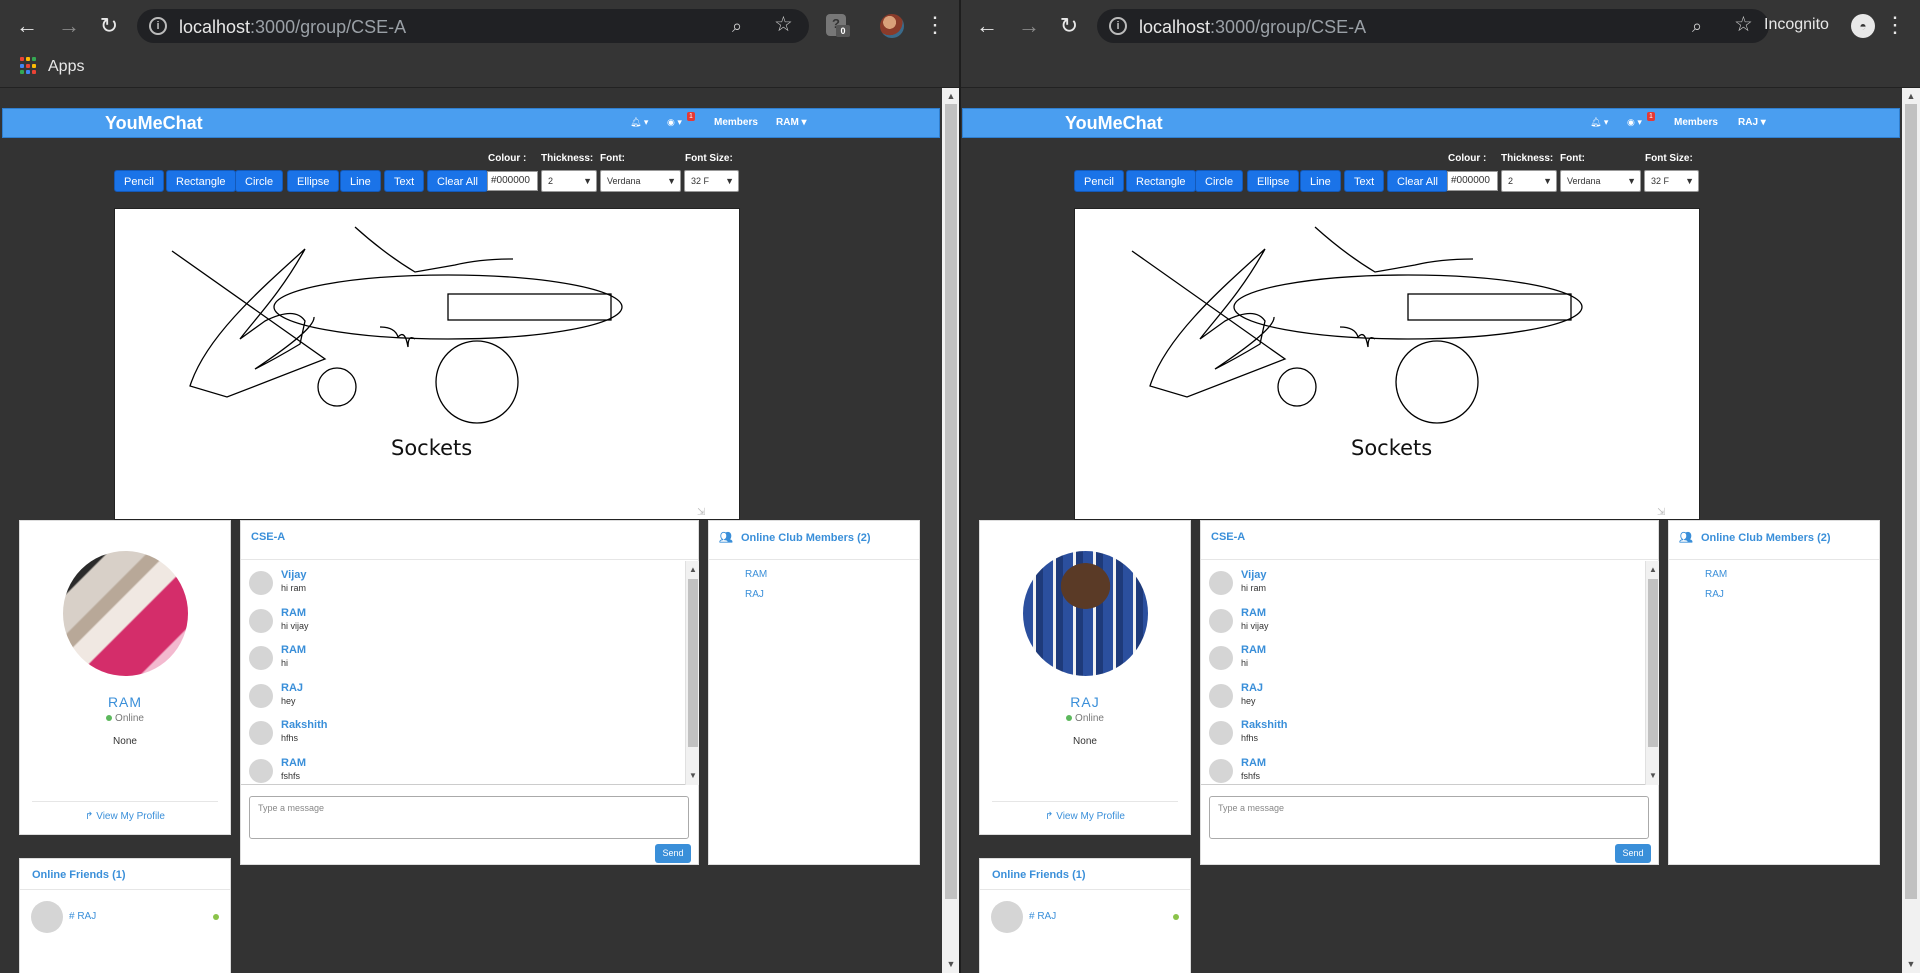 The image size is (1920, 973). Describe the element at coordinates (791, 122) in the screenshot. I see `user-menu: RAM ▾` at that location.